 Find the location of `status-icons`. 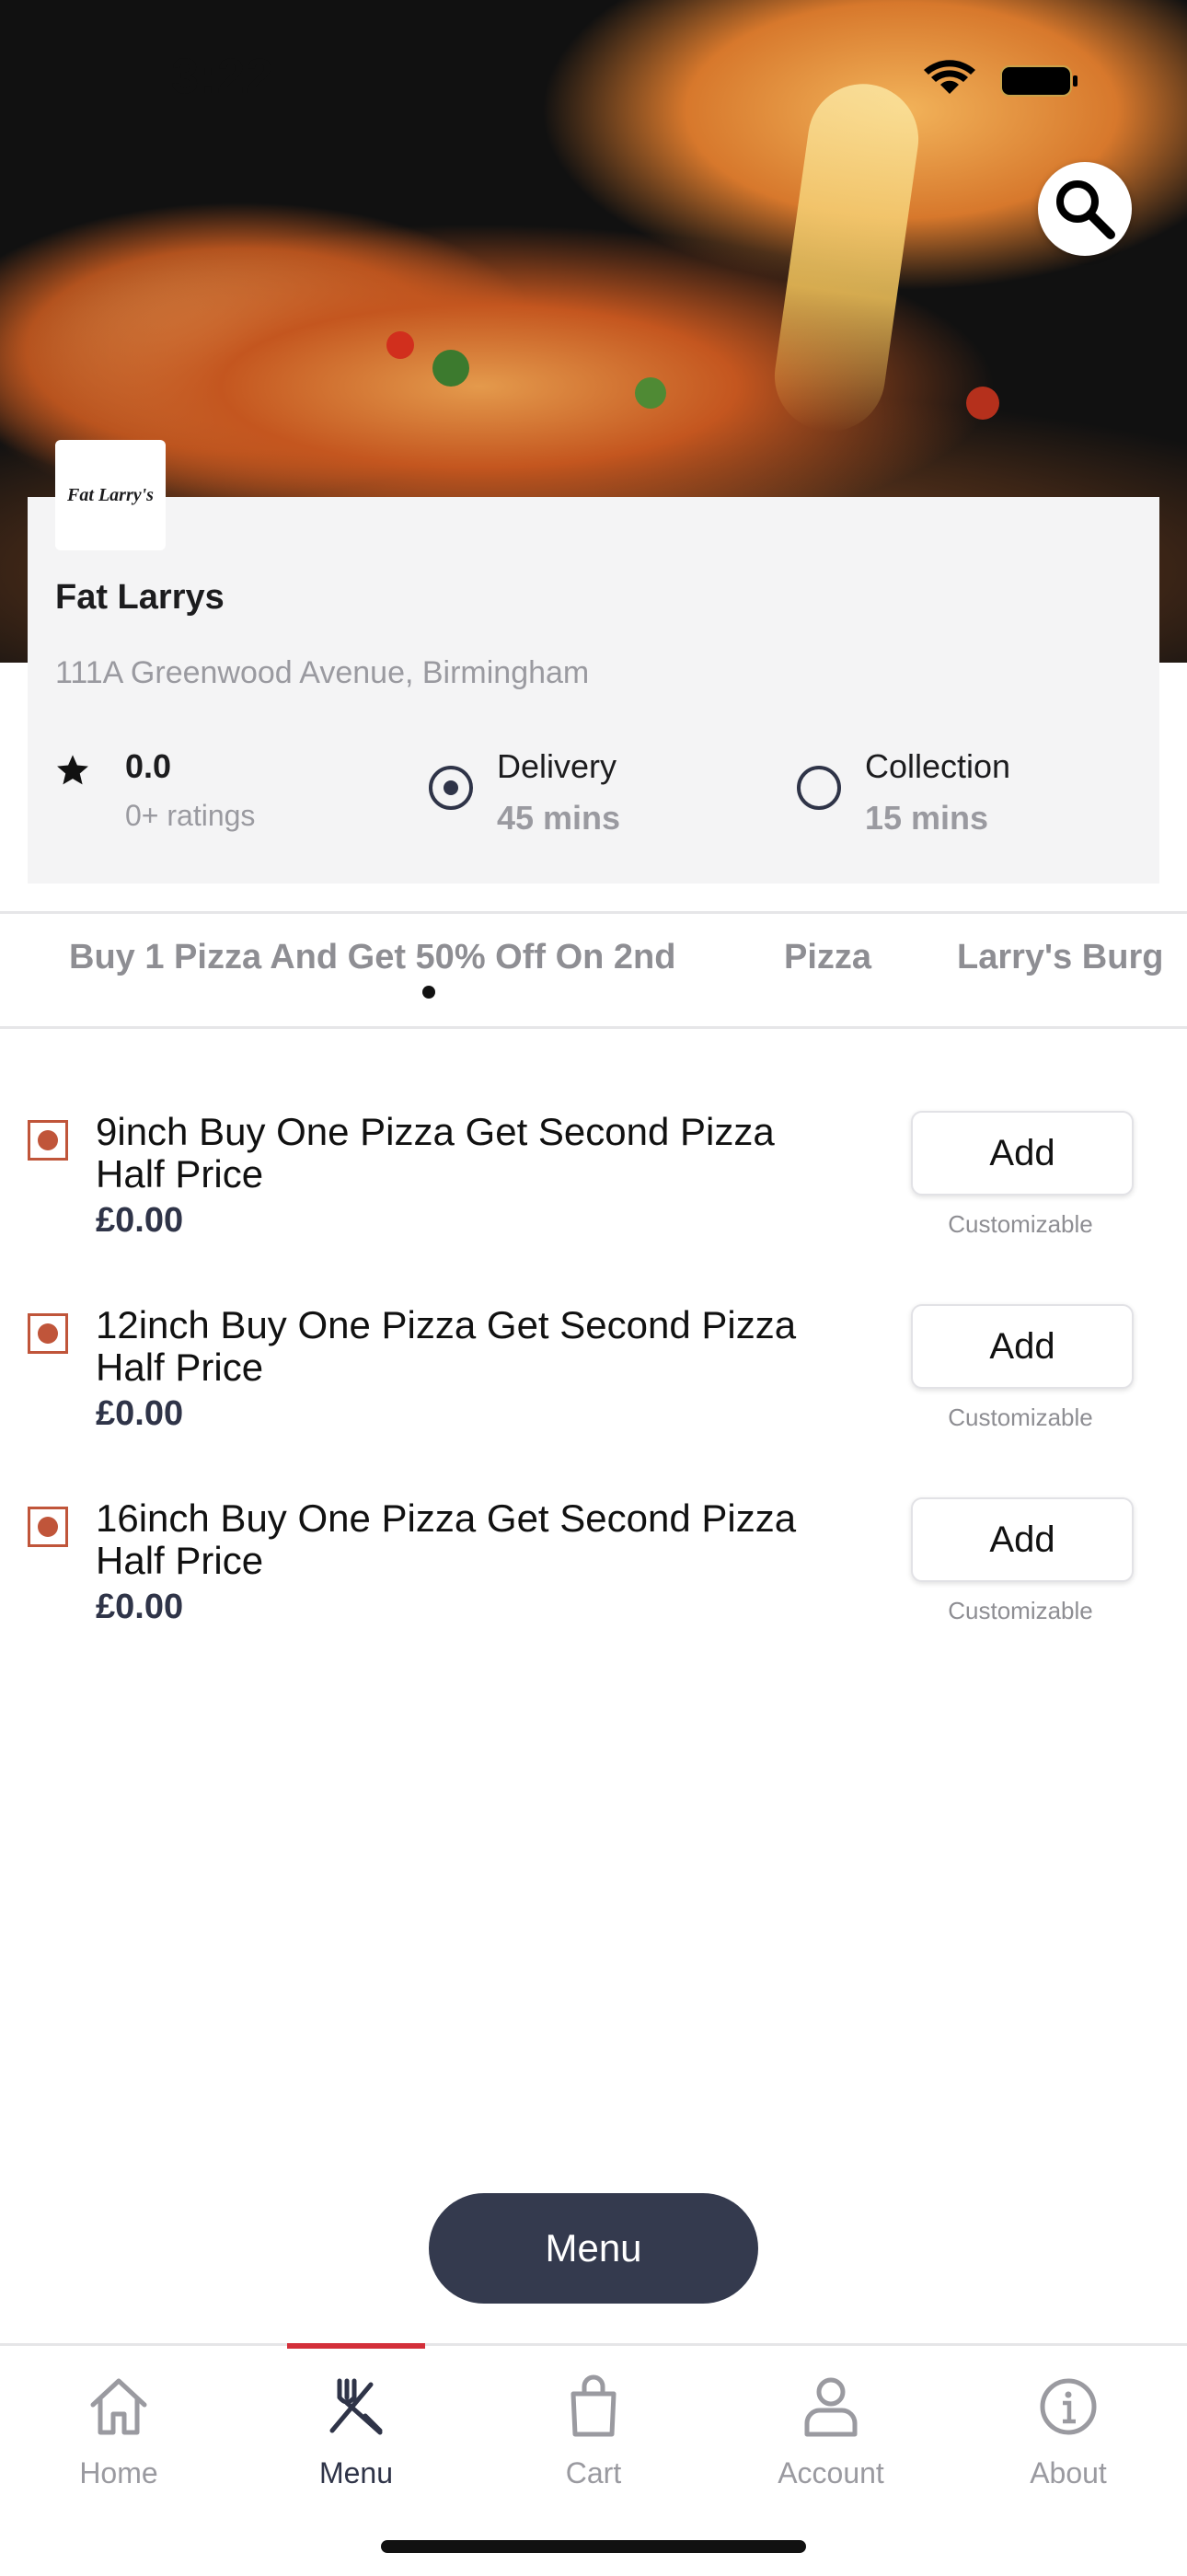

status-icons is located at coordinates (1001, 78).